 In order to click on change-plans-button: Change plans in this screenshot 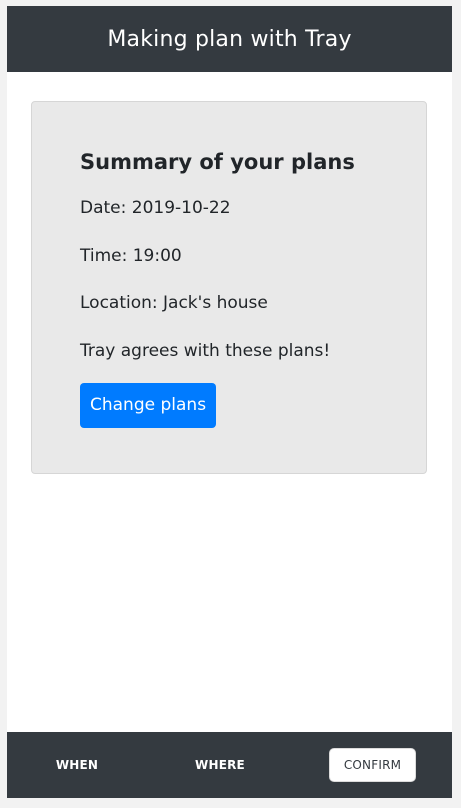, I will do `click(148, 405)`.